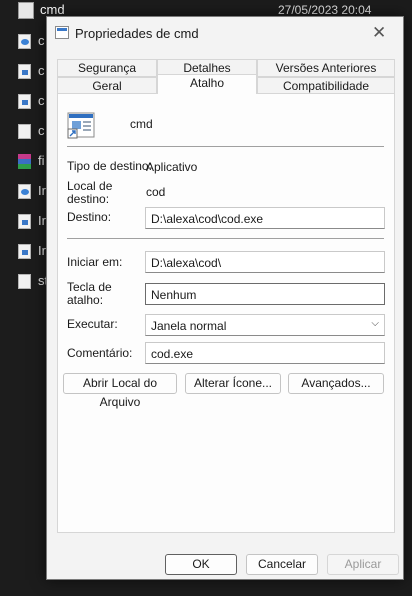 Image resolution: width=412 pixels, height=596 pixels. What do you see at coordinates (265, 218) in the screenshot?
I see `destino-input: D:\alexa\cod\cod.exe` at bounding box center [265, 218].